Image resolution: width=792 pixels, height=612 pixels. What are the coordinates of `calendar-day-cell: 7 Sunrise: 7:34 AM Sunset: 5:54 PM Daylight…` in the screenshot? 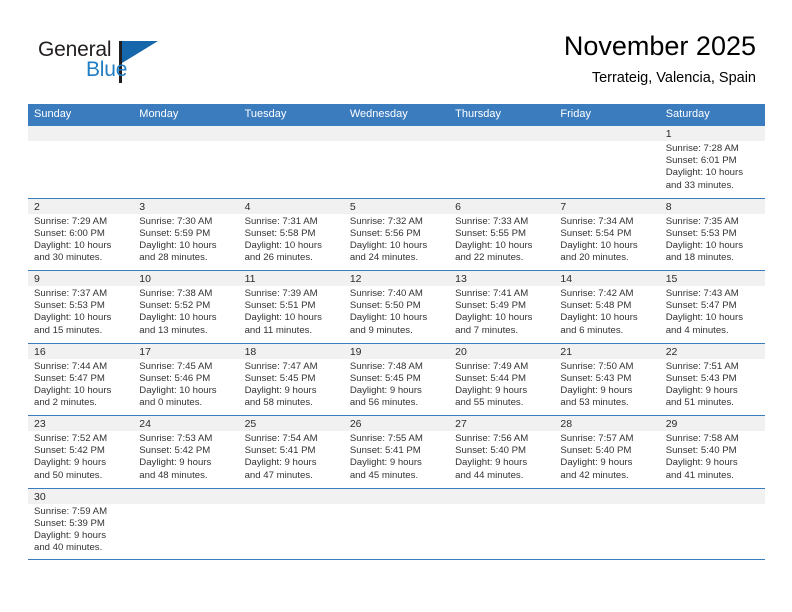 It's located at (607, 234).